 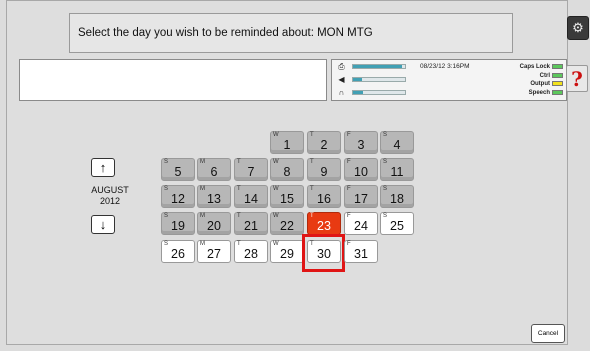 I want to click on day-cell: S 19, so click(x=178, y=223).